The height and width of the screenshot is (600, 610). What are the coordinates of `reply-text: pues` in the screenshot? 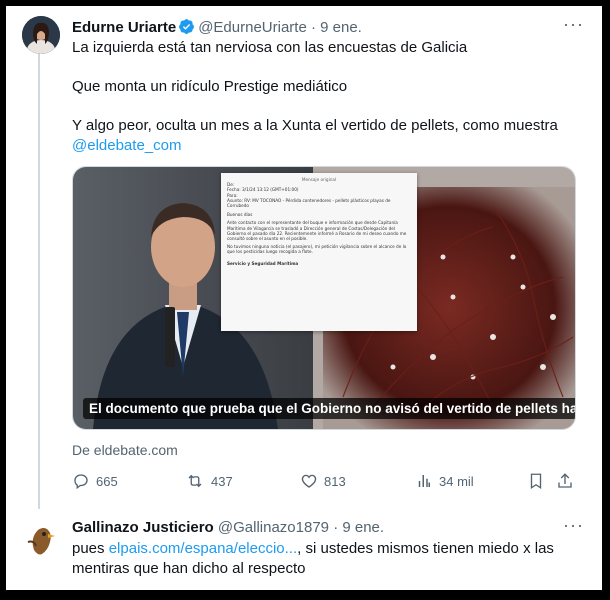 It's located at (90, 548).